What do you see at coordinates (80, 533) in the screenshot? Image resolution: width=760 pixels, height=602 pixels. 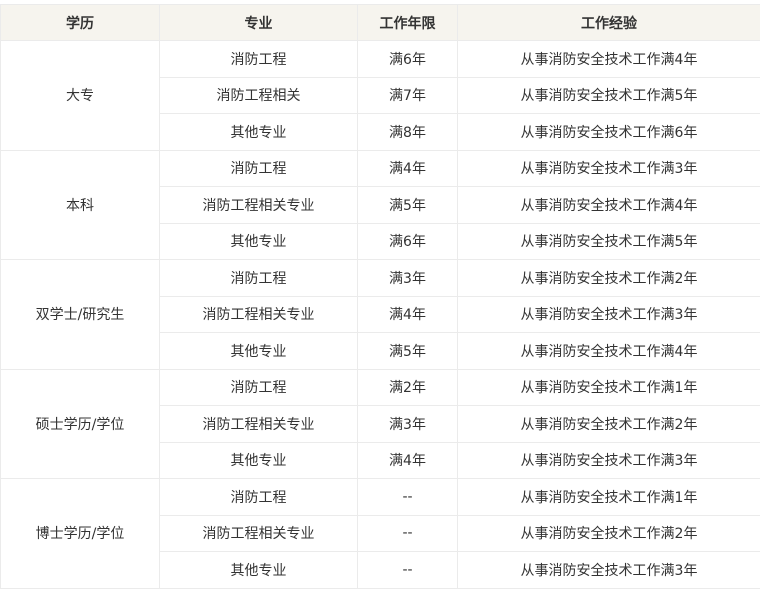 I see `education-cell: 博士学历/学位` at bounding box center [80, 533].